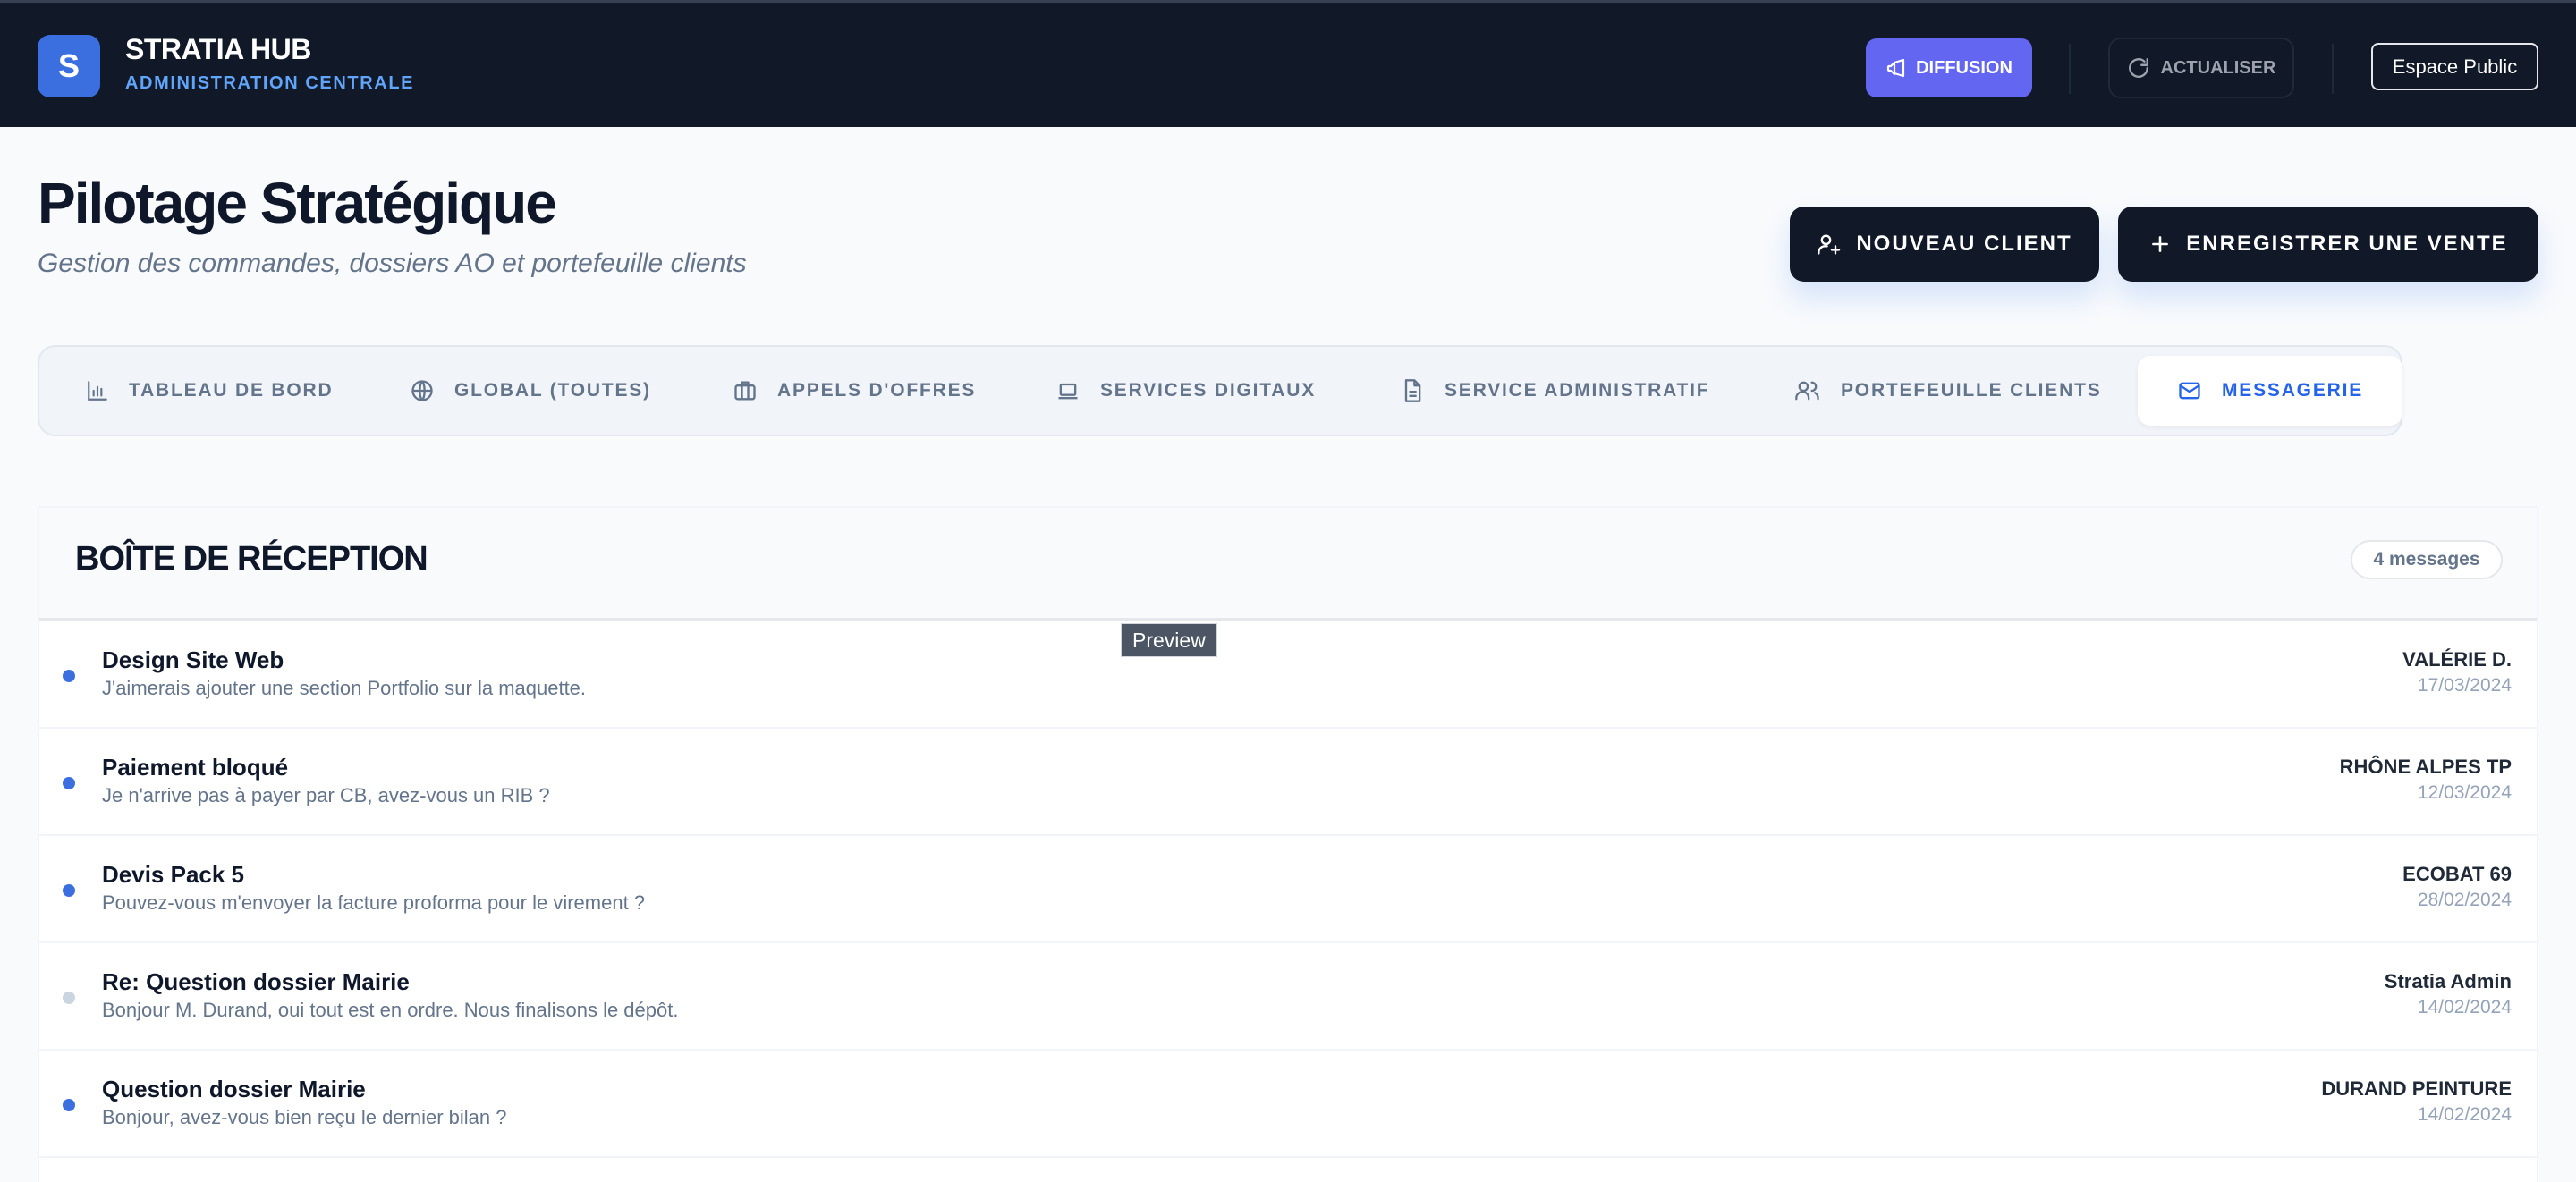 The height and width of the screenshot is (1182, 2576). I want to click on tab-tenders: APPELS D'OFFRES, so click(854, 391).